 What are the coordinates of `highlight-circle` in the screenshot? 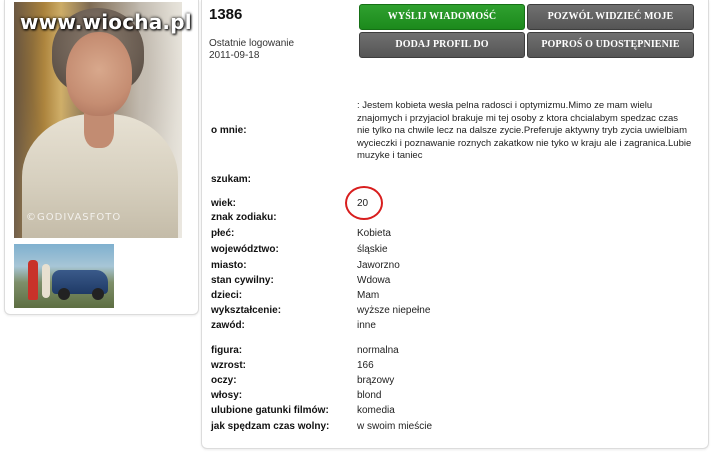 It's located at (364, 203).